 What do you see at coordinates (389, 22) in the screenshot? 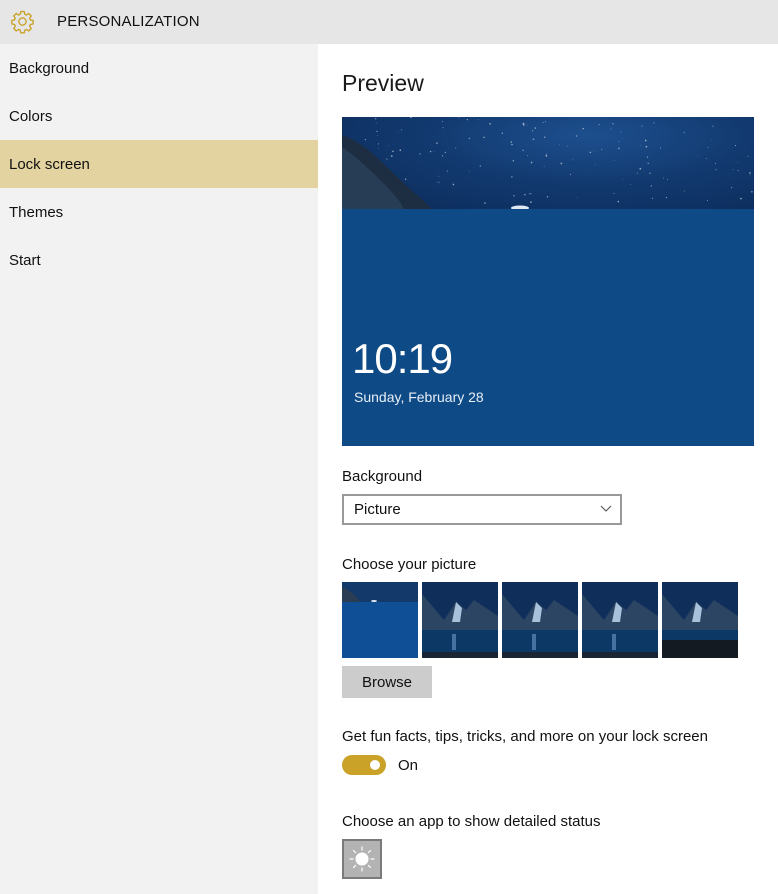
I see `title-bar: PERSONALIZATION` at bounding box center [389, 22].